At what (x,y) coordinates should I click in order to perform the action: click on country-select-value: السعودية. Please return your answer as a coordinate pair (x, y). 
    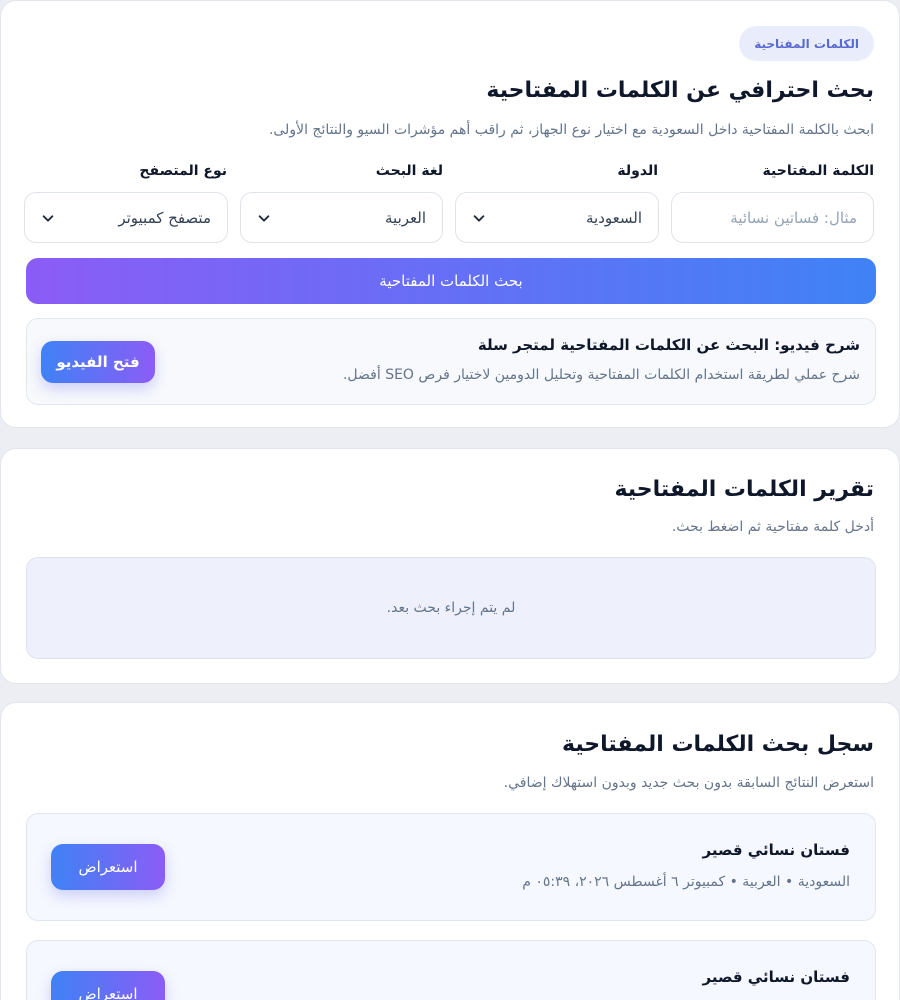
    Looking at the image, I should click on (613, 217).